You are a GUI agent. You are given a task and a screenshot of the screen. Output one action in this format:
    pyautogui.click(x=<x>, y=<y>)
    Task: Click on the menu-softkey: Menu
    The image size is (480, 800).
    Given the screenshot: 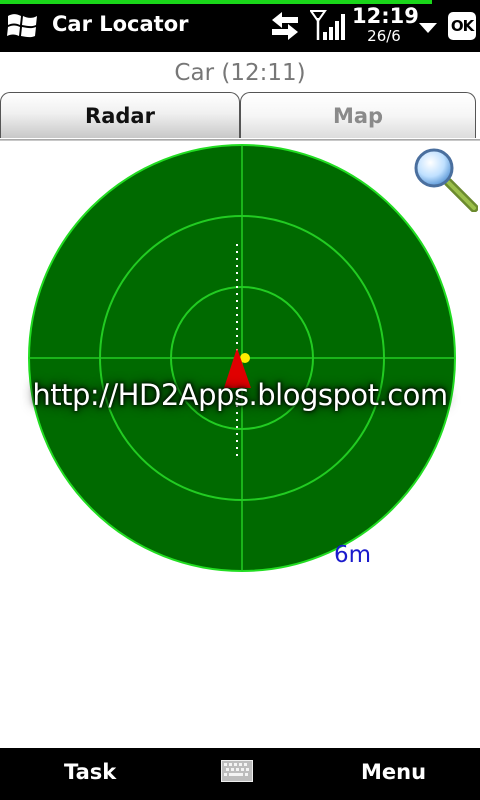 What is the action you would take?
    pyautogui.click(x=393, y=772)
    